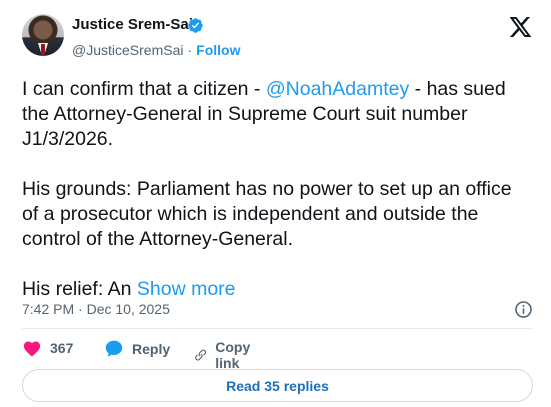  I want to click on tweet-timestamp: 7:42 PM · Dec 10, 2025, so click(96, 309).